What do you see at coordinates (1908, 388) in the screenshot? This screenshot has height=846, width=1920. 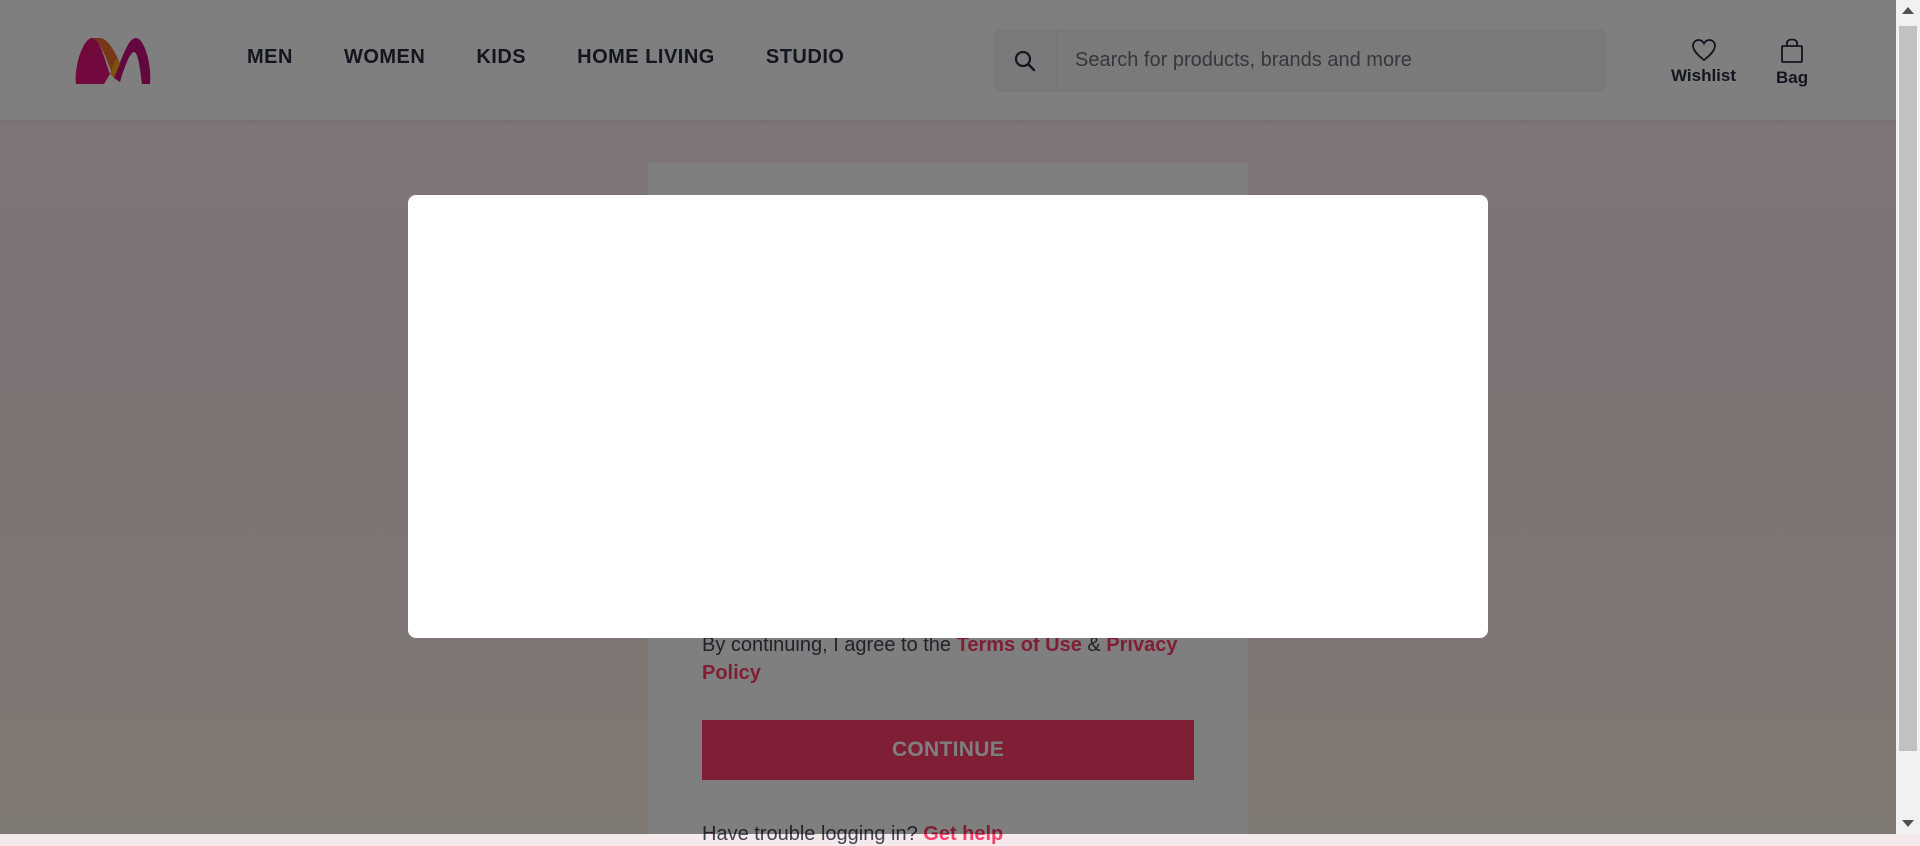 I see `scrollbar-thumb` at bounding box center [1908, 388].